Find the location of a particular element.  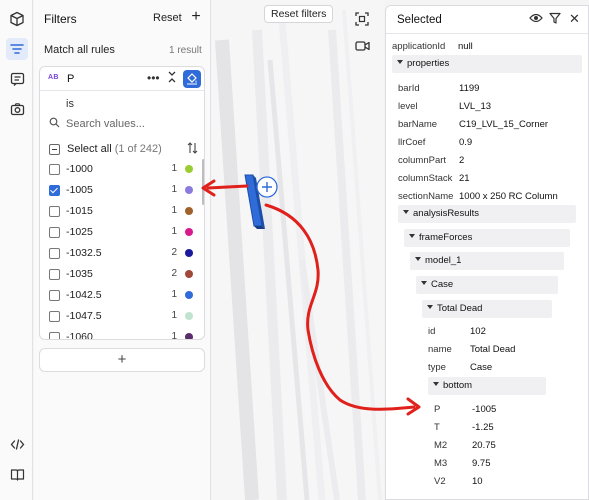

property-key: name is located at coordinates (440, 349).